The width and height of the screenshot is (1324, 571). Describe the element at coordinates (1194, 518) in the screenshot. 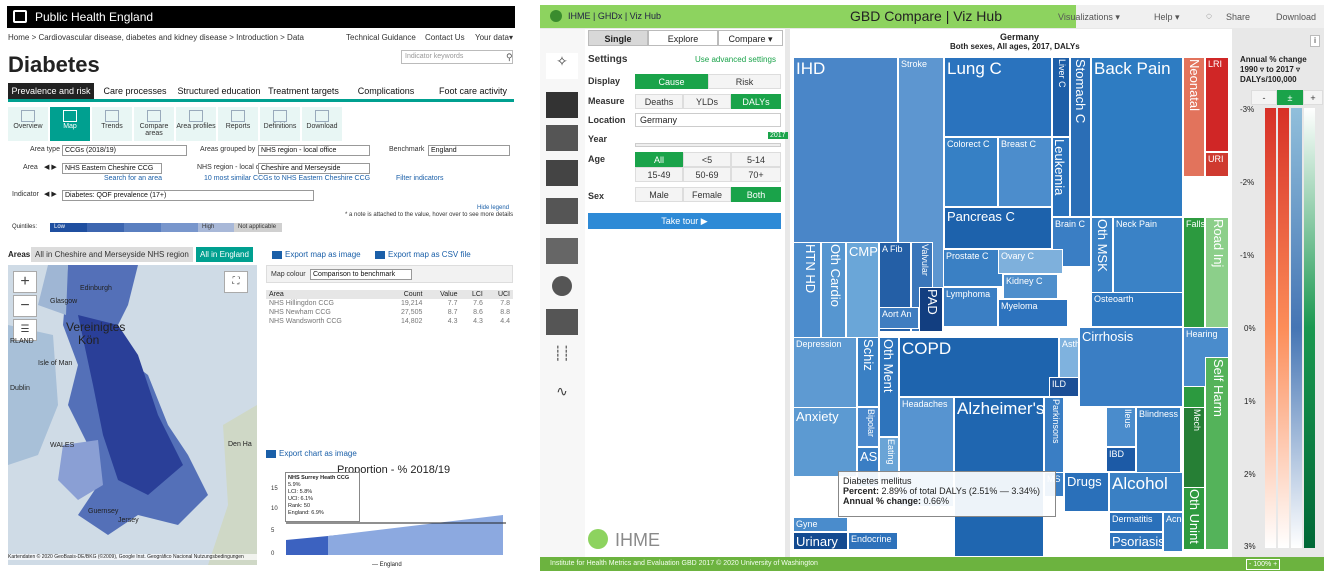

I see `treemap-tile: Oth Unint` at that location.